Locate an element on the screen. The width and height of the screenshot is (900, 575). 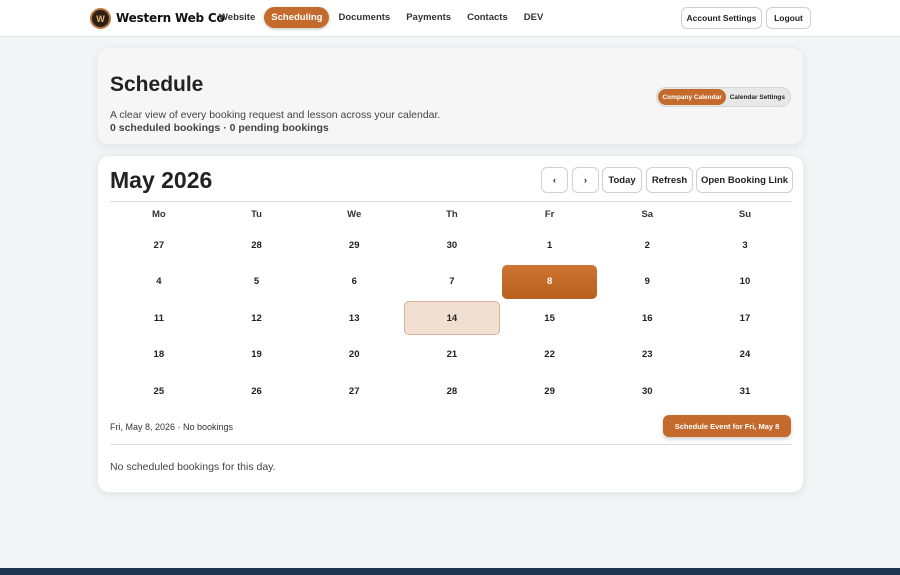
shield-logo-icon: W is located at coordinates (100, 18).